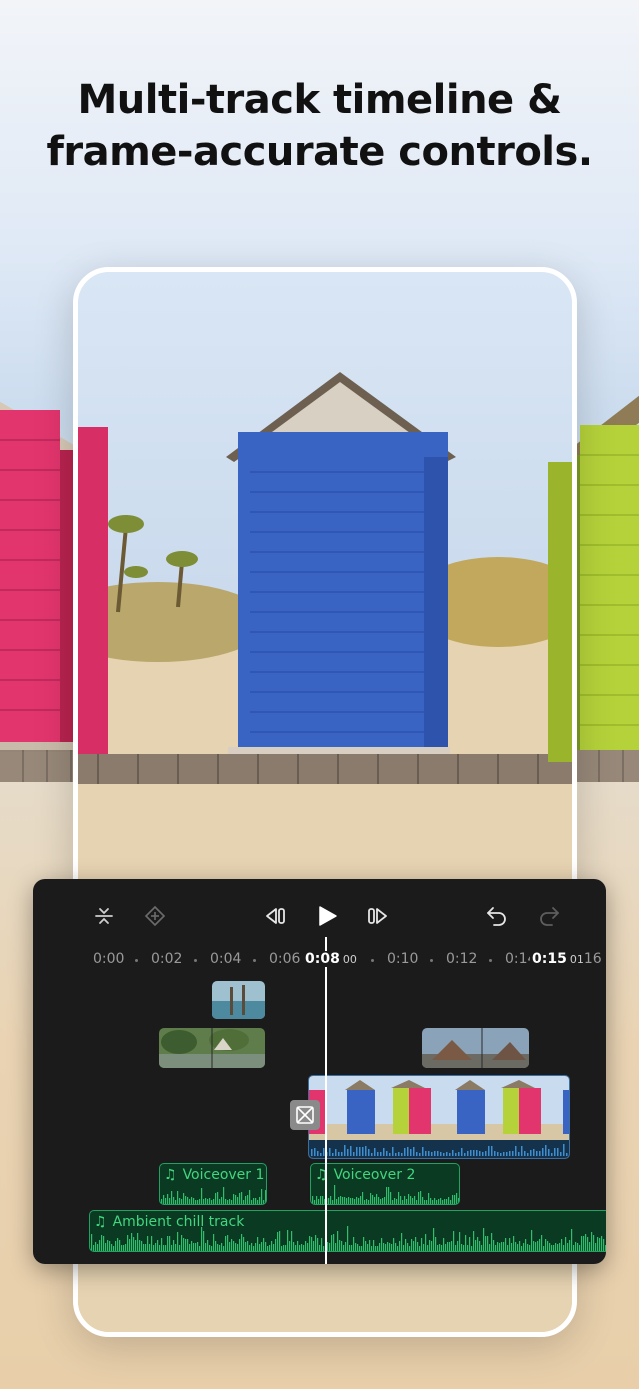  I want to click on step-back-frame-icon, so click(276, 916).